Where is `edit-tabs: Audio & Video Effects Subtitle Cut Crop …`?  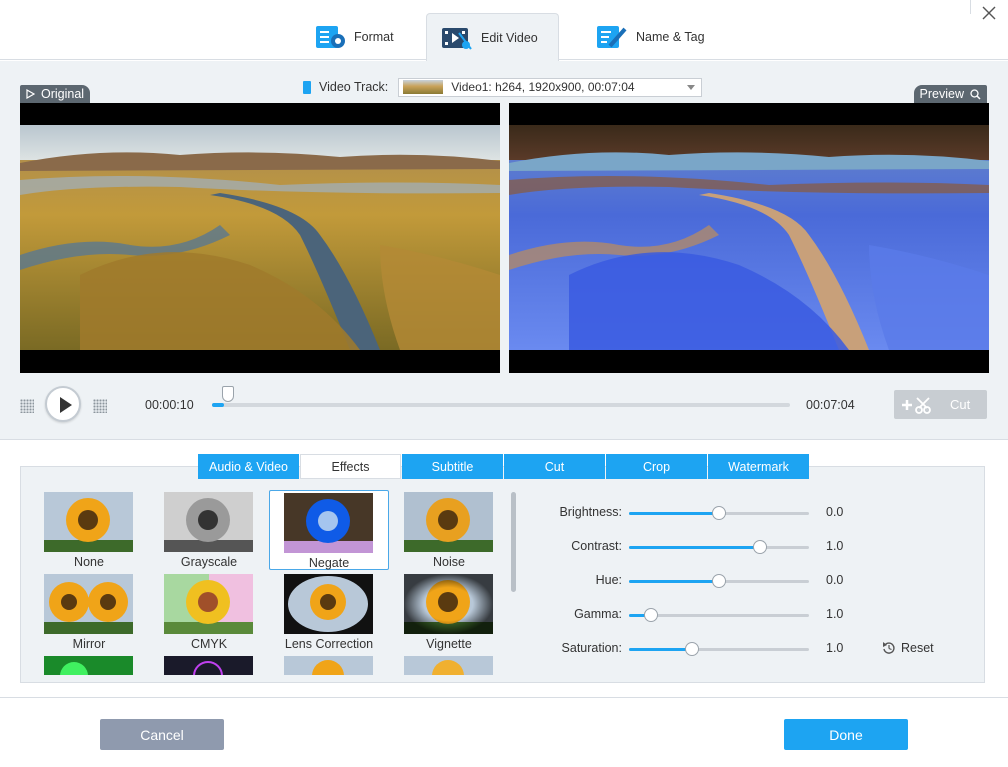 edit-tabs: Audio & Video Effects Subtitle Cut Crop … is located at coordinates (503, 466).